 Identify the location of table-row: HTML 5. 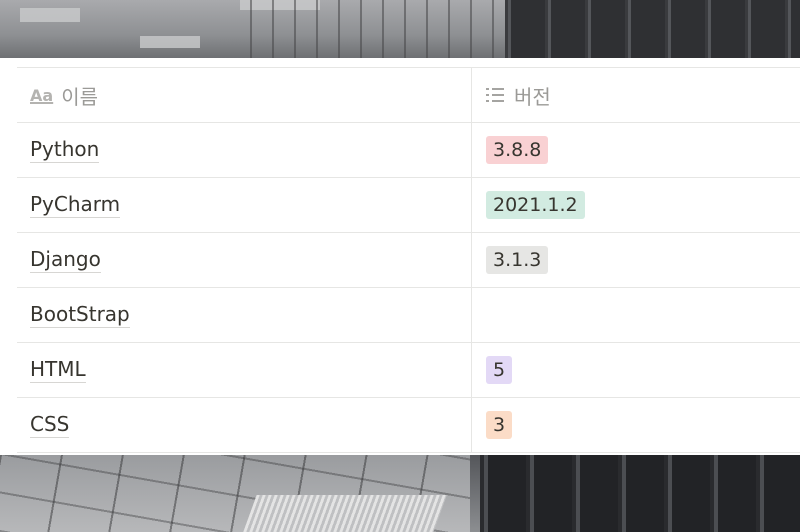
(408, 370).